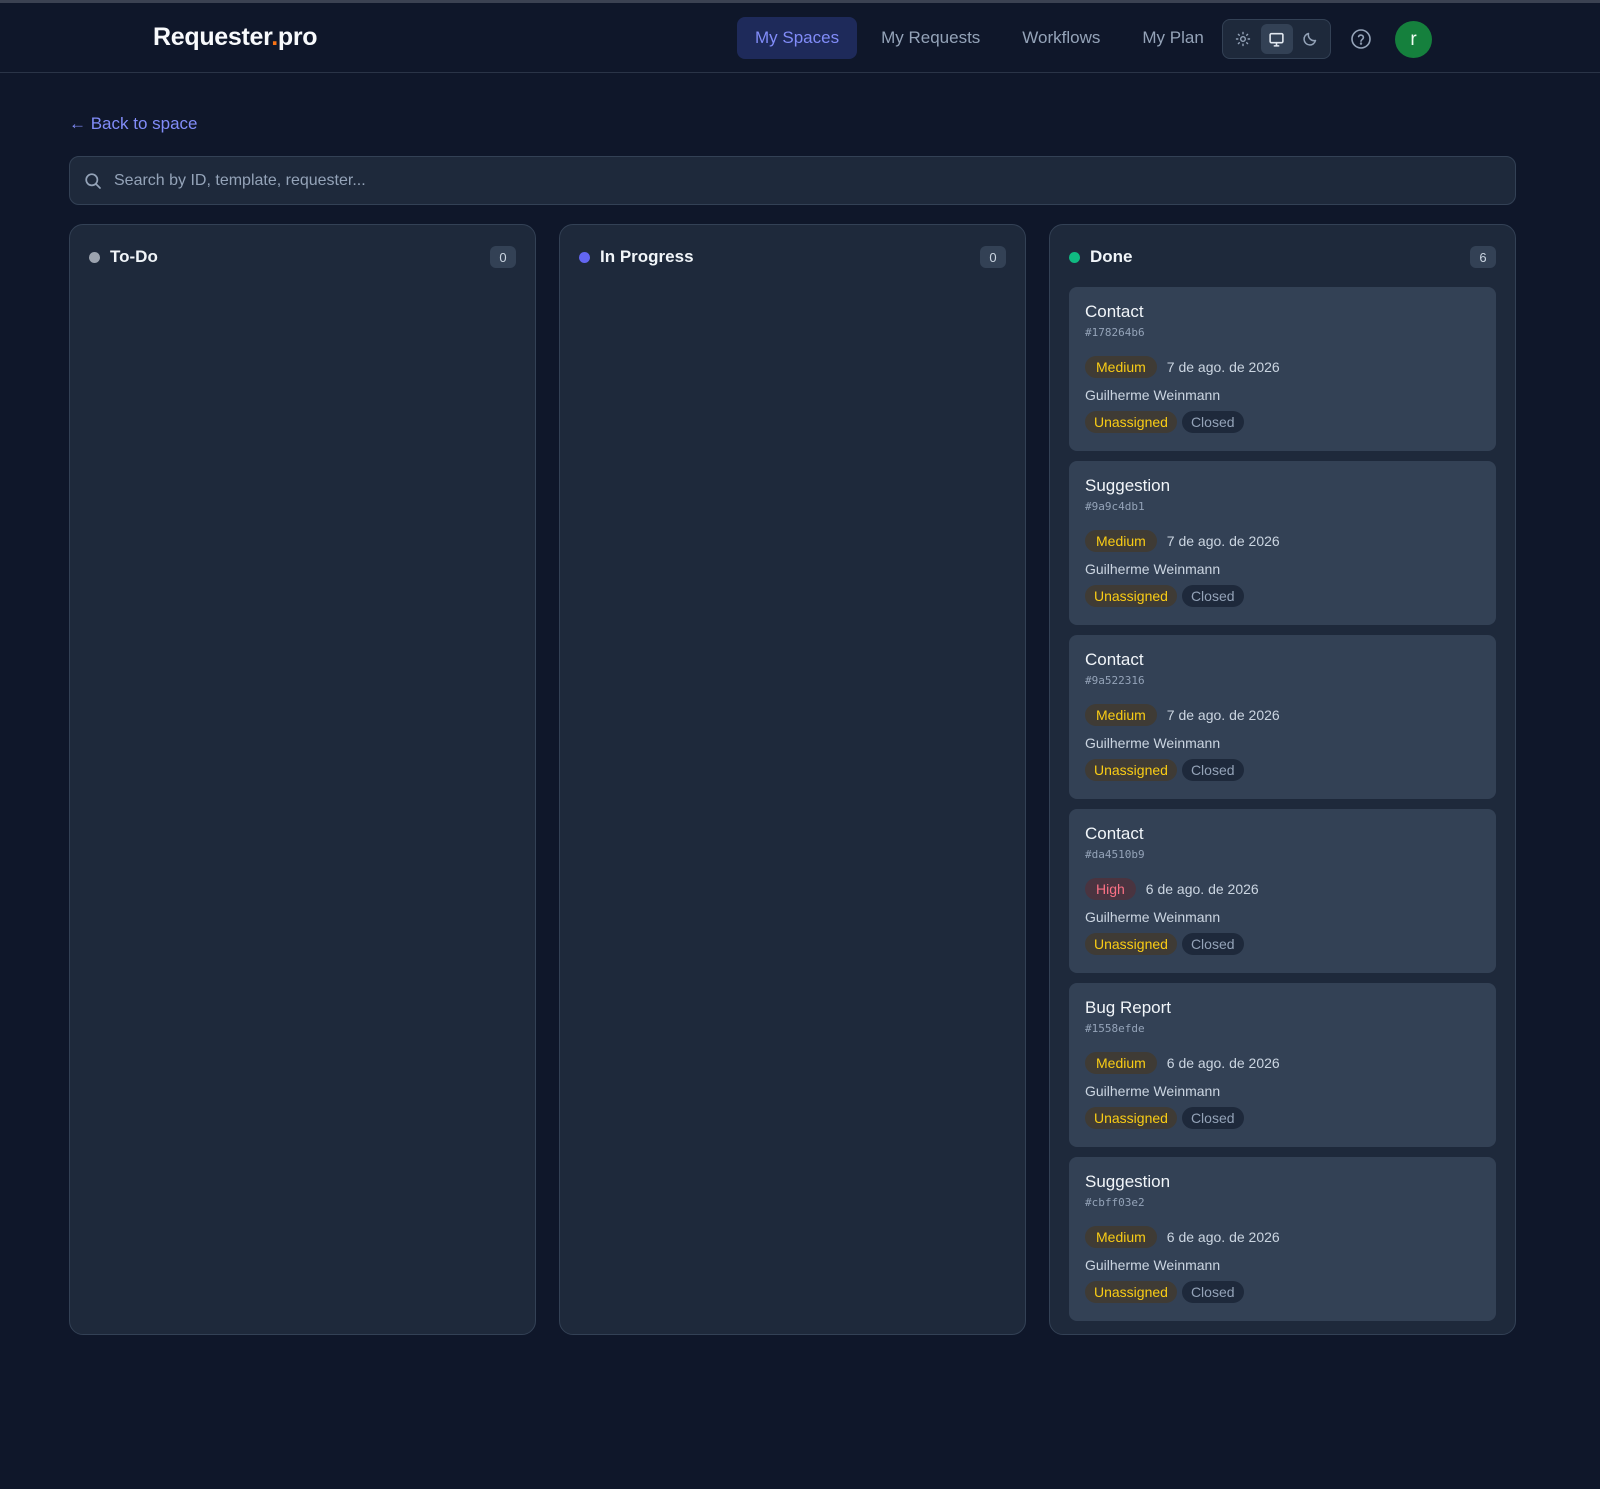 This screenshot has height=1489, width=1600. Describe the element at coordinates (792, 257) in the screenshot. I see `column-header: In Progress 0` at that location.